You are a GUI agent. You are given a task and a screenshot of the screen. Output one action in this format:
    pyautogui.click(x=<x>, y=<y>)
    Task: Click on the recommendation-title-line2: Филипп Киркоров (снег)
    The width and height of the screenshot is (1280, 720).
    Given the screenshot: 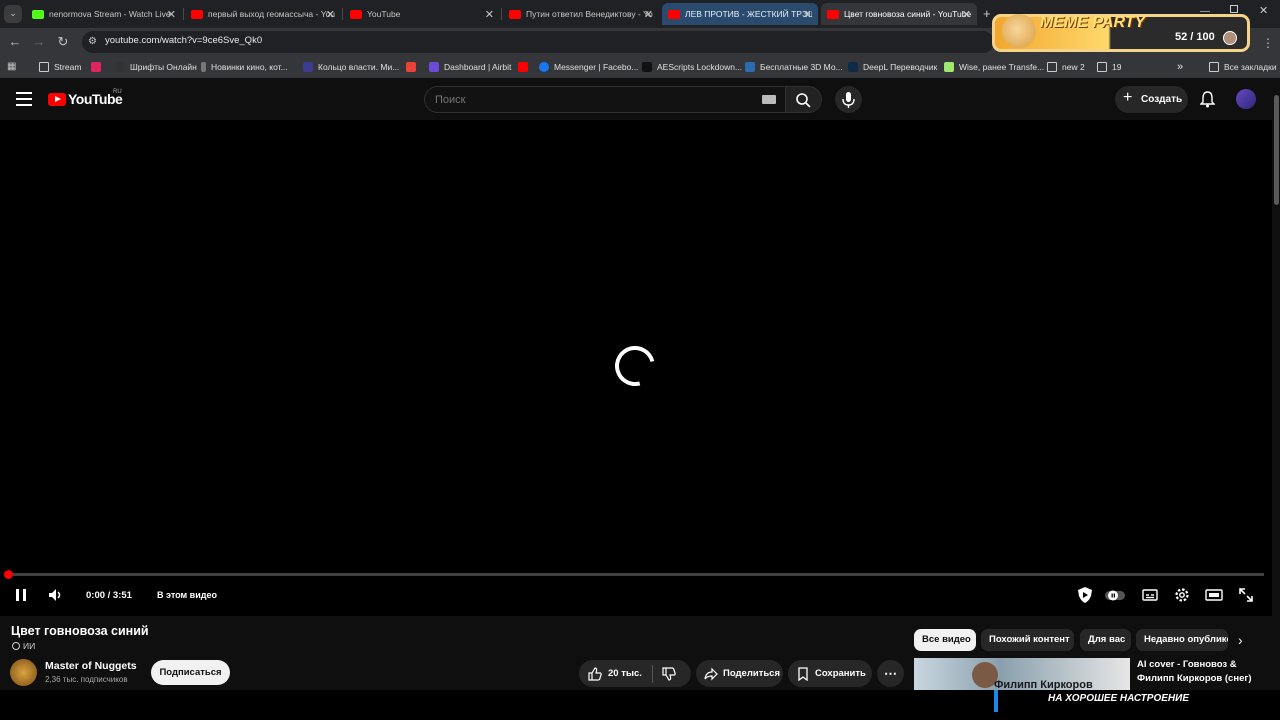 What is the action you would take?
    pyautogui.click(x=1194, y=678)
    